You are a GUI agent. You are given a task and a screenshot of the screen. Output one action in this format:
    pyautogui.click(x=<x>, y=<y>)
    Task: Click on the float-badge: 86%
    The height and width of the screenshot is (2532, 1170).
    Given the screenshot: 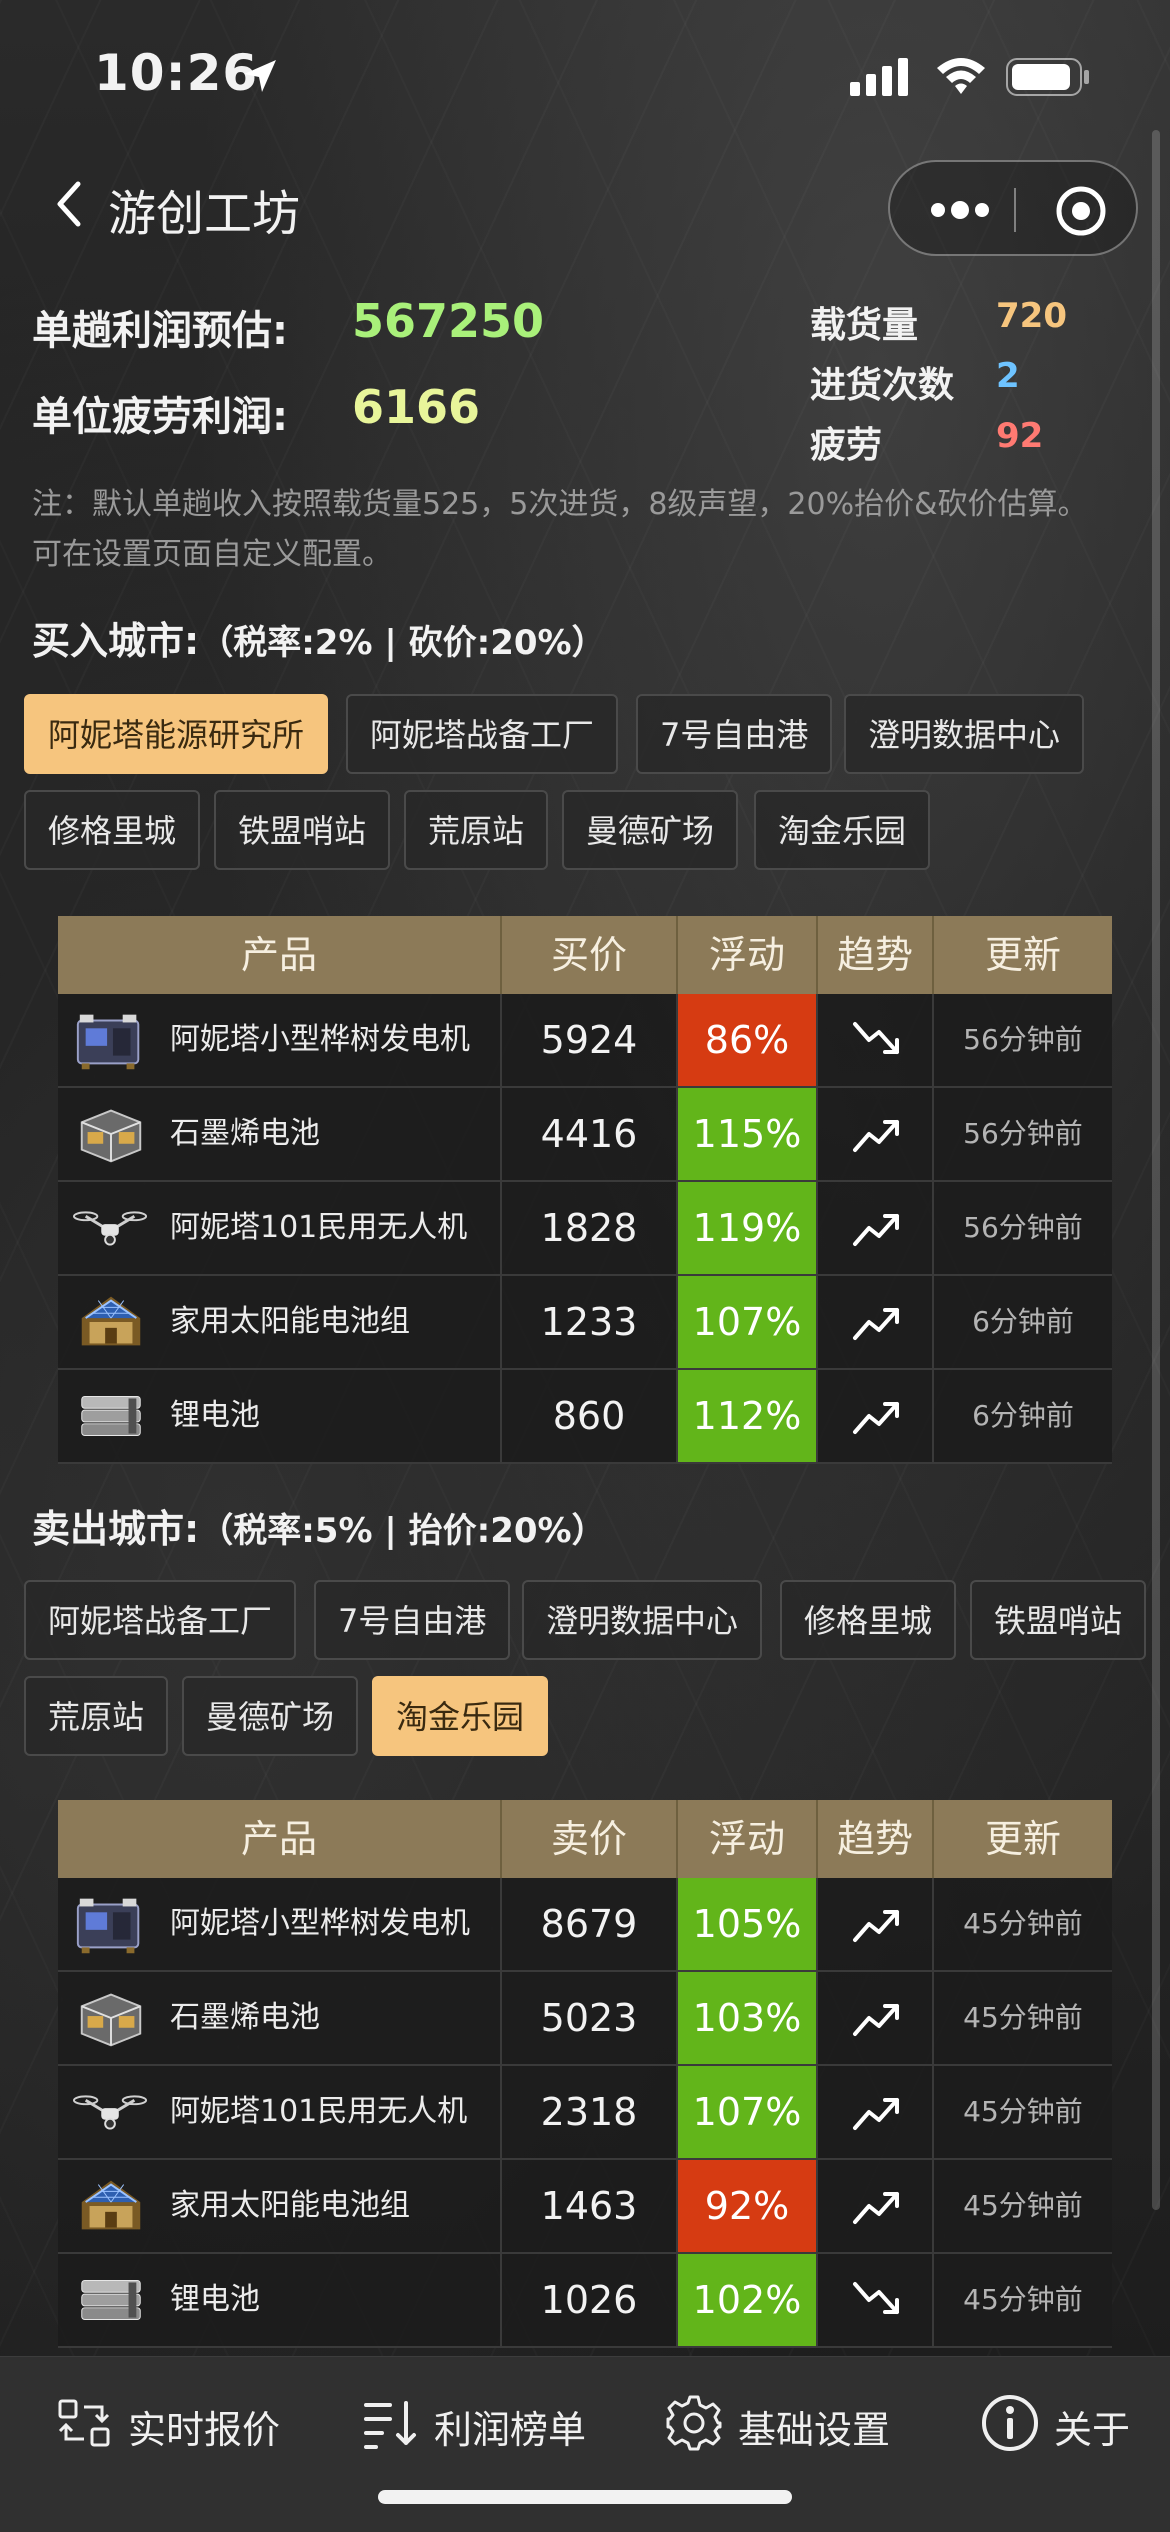 What is the action you would take?
    pyautogui.click(x=748, y=1040)
    